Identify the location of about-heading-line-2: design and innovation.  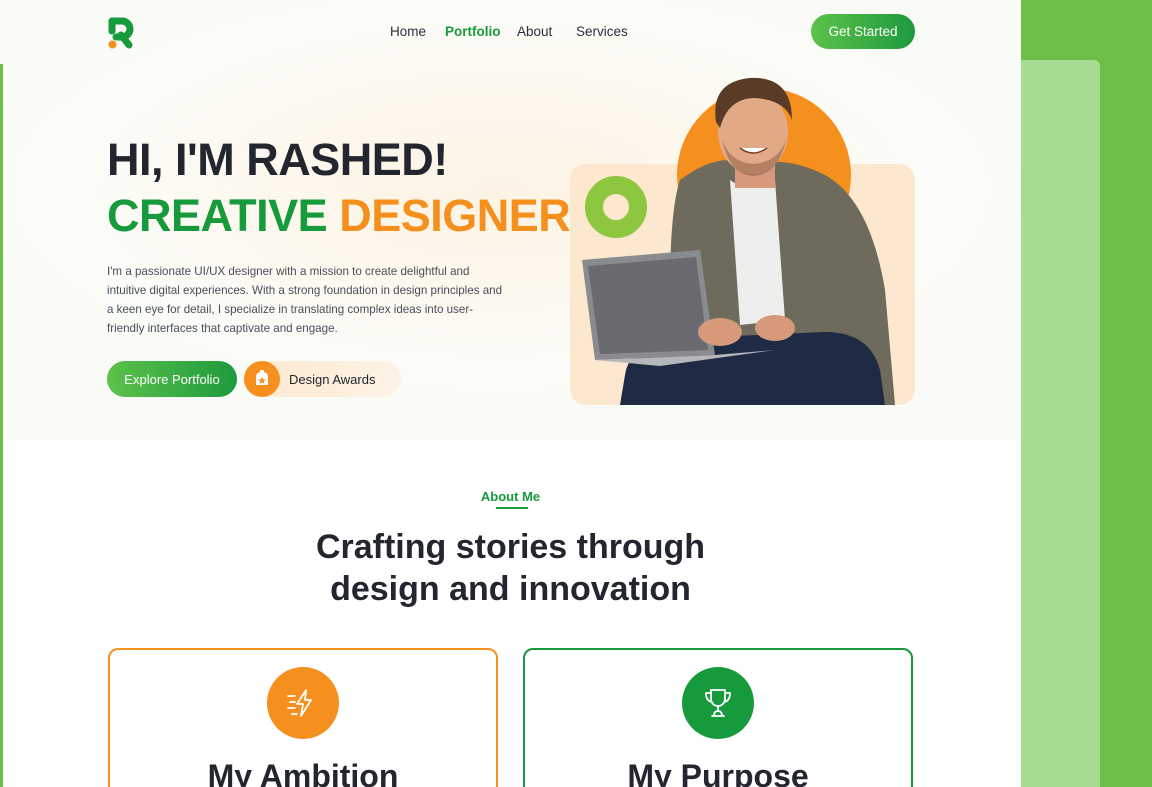
(510, 589).